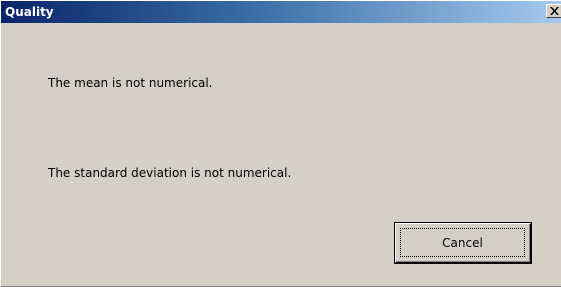 The width and height of the screenshot is (561, 287). I want to click on dialog-title: Quality, so click(29, 12).